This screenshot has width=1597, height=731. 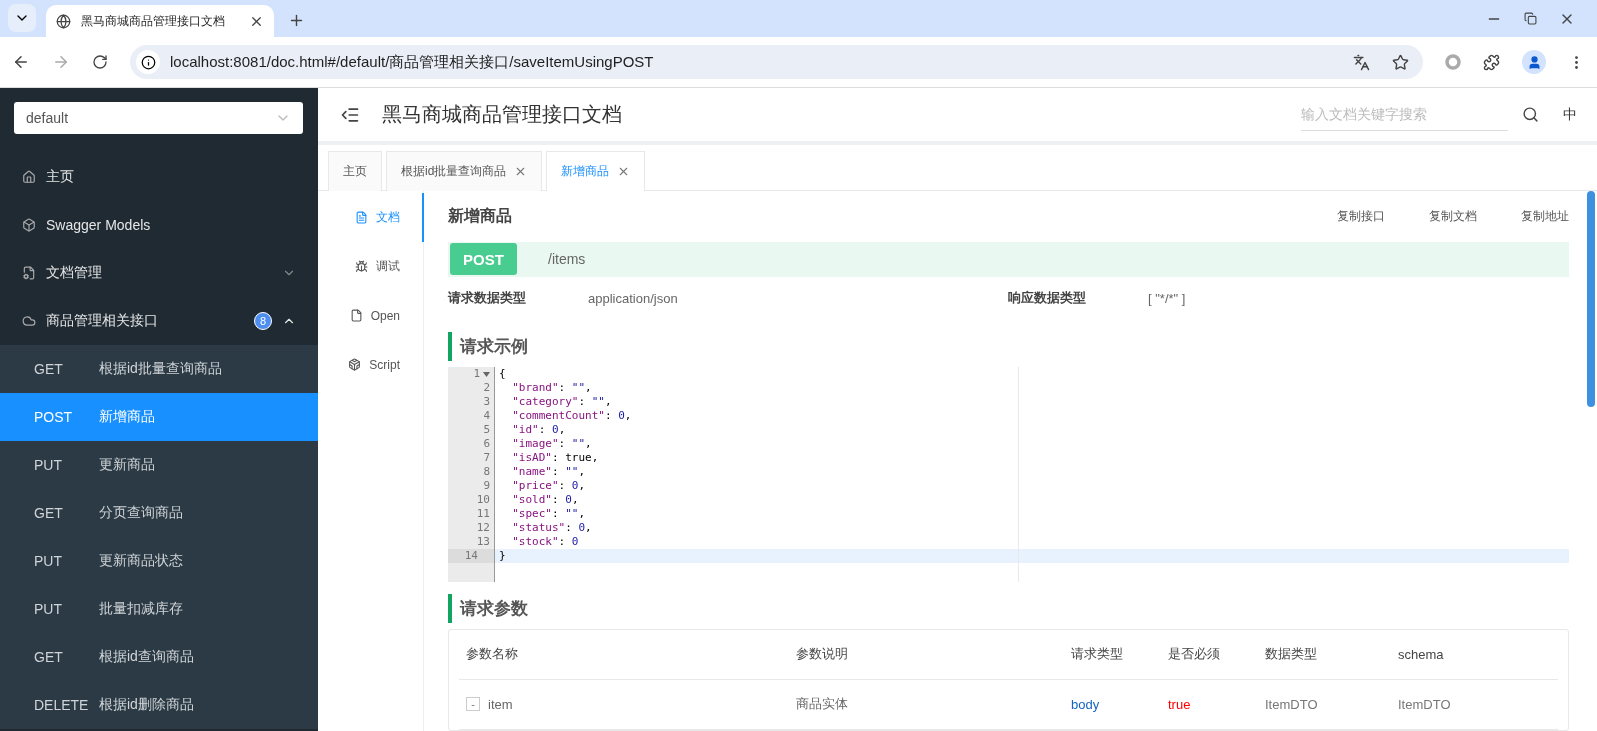 I want to click on doc-tab: 主页, so click(x=355, y=171).